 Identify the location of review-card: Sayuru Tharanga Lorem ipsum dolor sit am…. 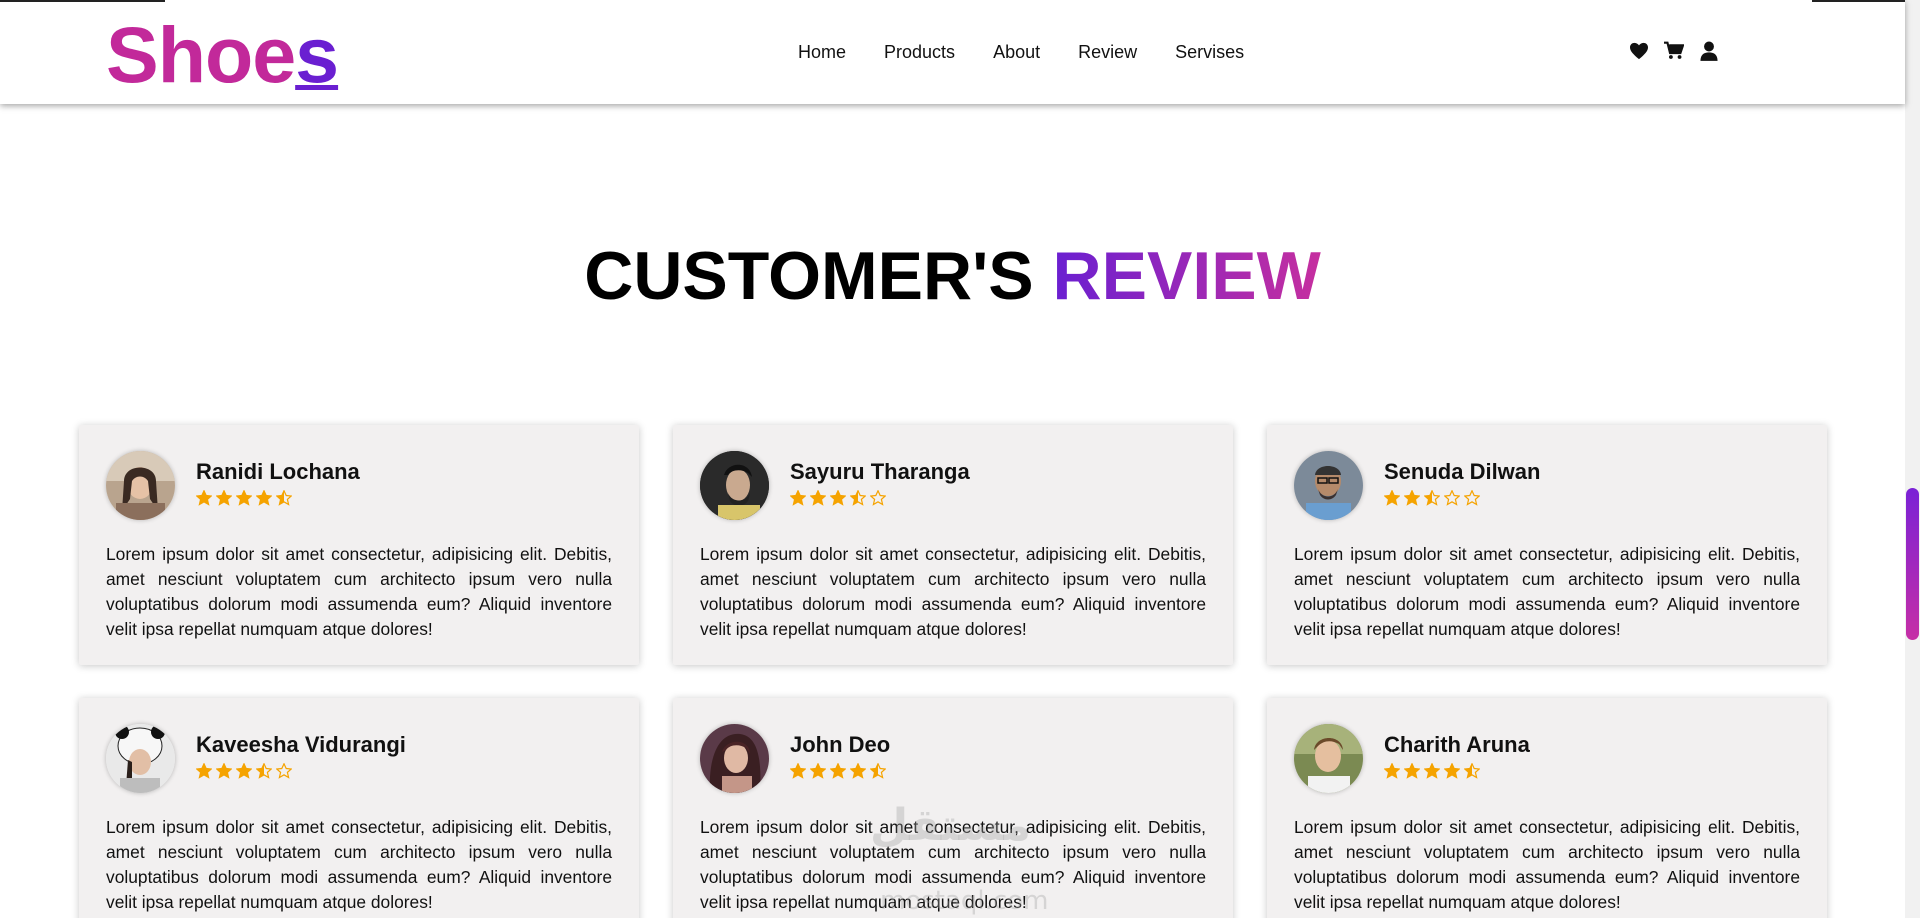
(953, 545).